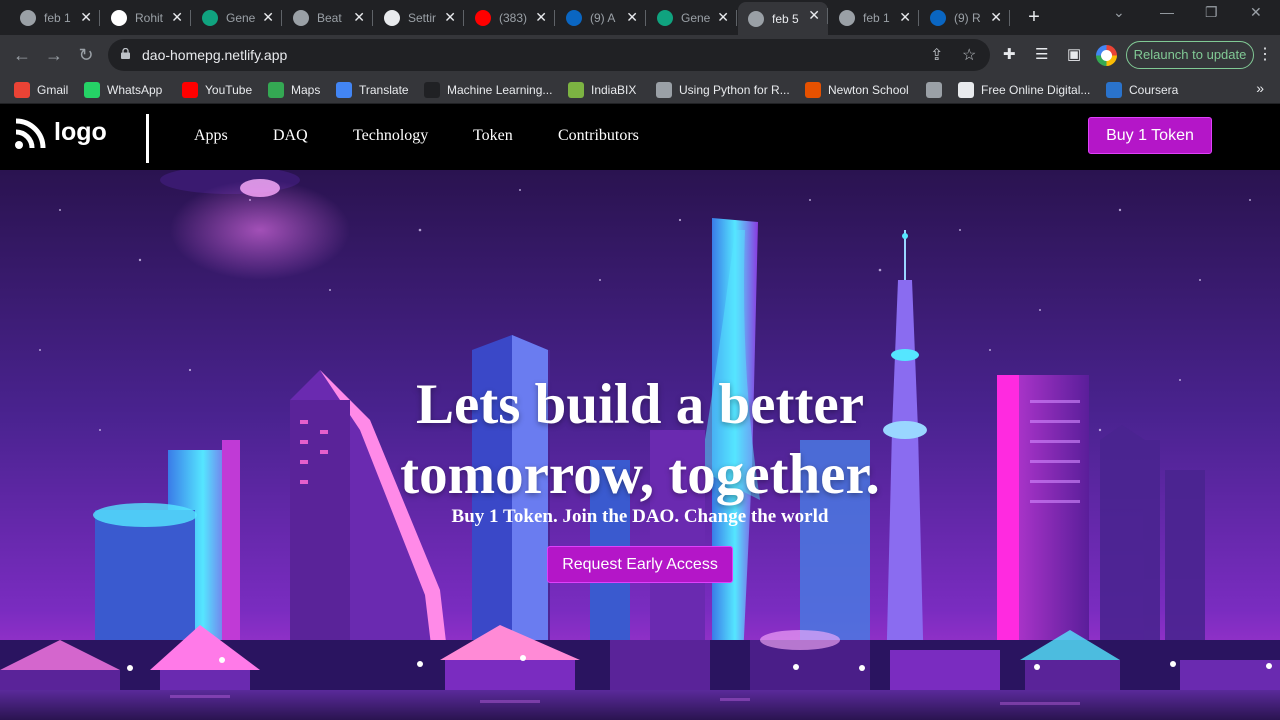 The image size is (1280, 720). What do you see at coordinates (549, 55) in the screenshot?
I see `address-bar: dao-homepg.netlify.app ⇪ ☆` at bounding box center [549, 55].